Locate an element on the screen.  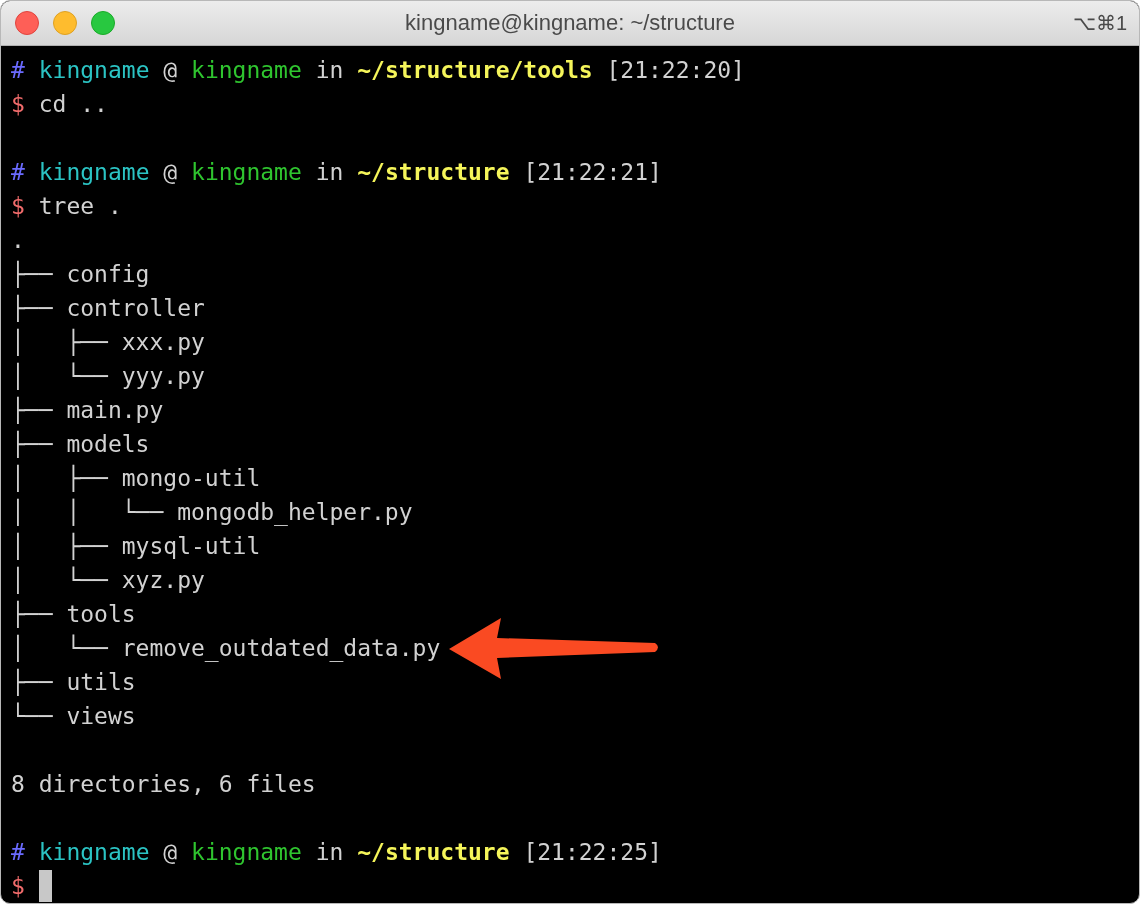
output-line: ├── utils is located at coordinates (73, 682).